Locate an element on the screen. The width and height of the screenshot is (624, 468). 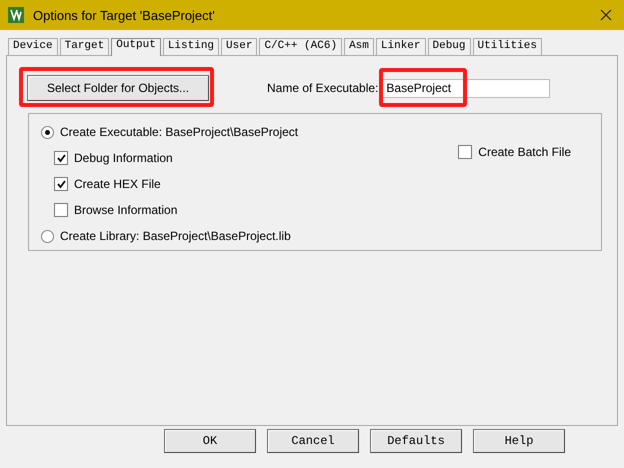
defaults-button: Defaults is located at coordinates (416, 441).